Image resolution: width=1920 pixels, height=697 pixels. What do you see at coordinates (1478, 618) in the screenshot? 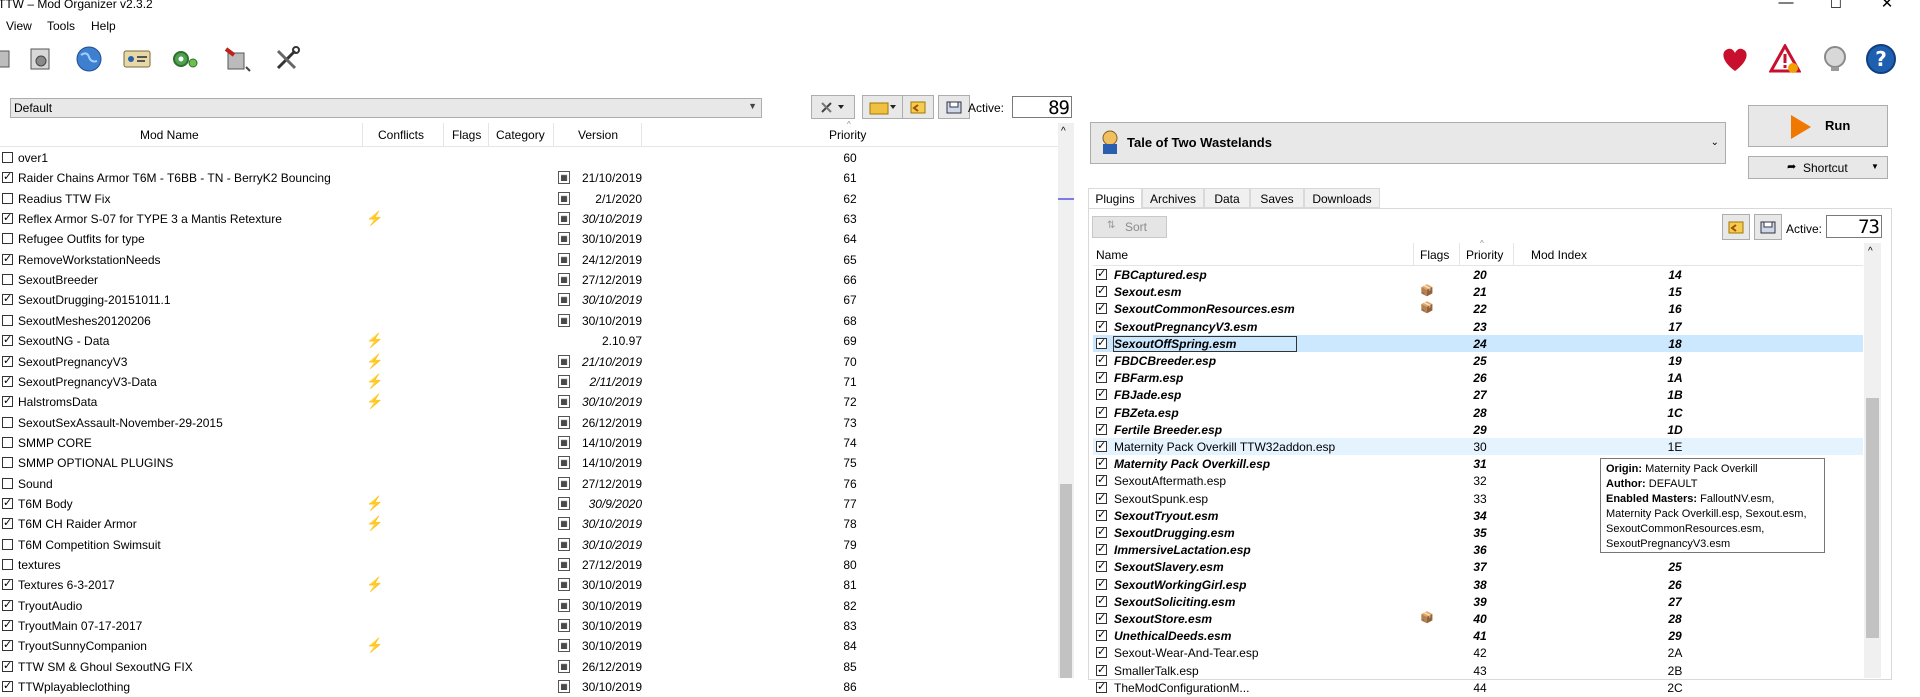
I see `plugin-row: ✓ SexoutStore.esm 📦 40 28` at bounding box center [1478, 618].